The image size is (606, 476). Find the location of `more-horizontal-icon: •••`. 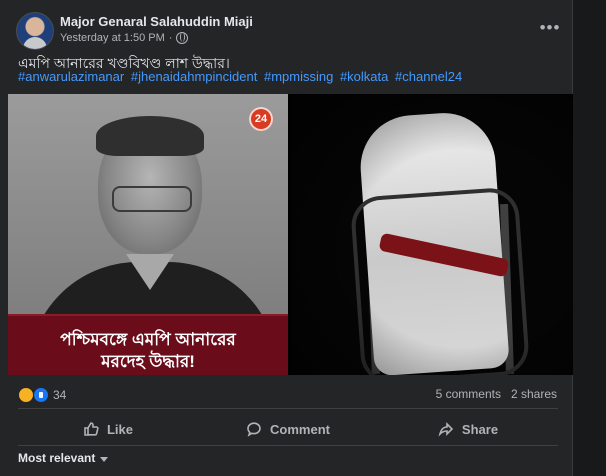

more-horizontal-icon: ••• is located at coordinates (550, 30).